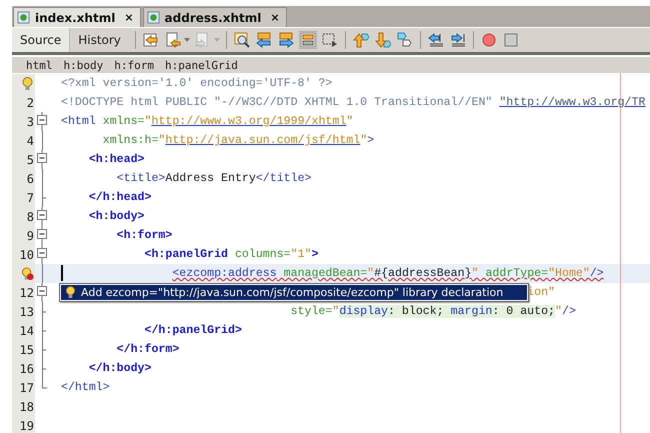 The image size is (650, 433). I want to click on code-line: <?xml version='1.0' encoding='UTF-8' ?>, so click(196, 83).